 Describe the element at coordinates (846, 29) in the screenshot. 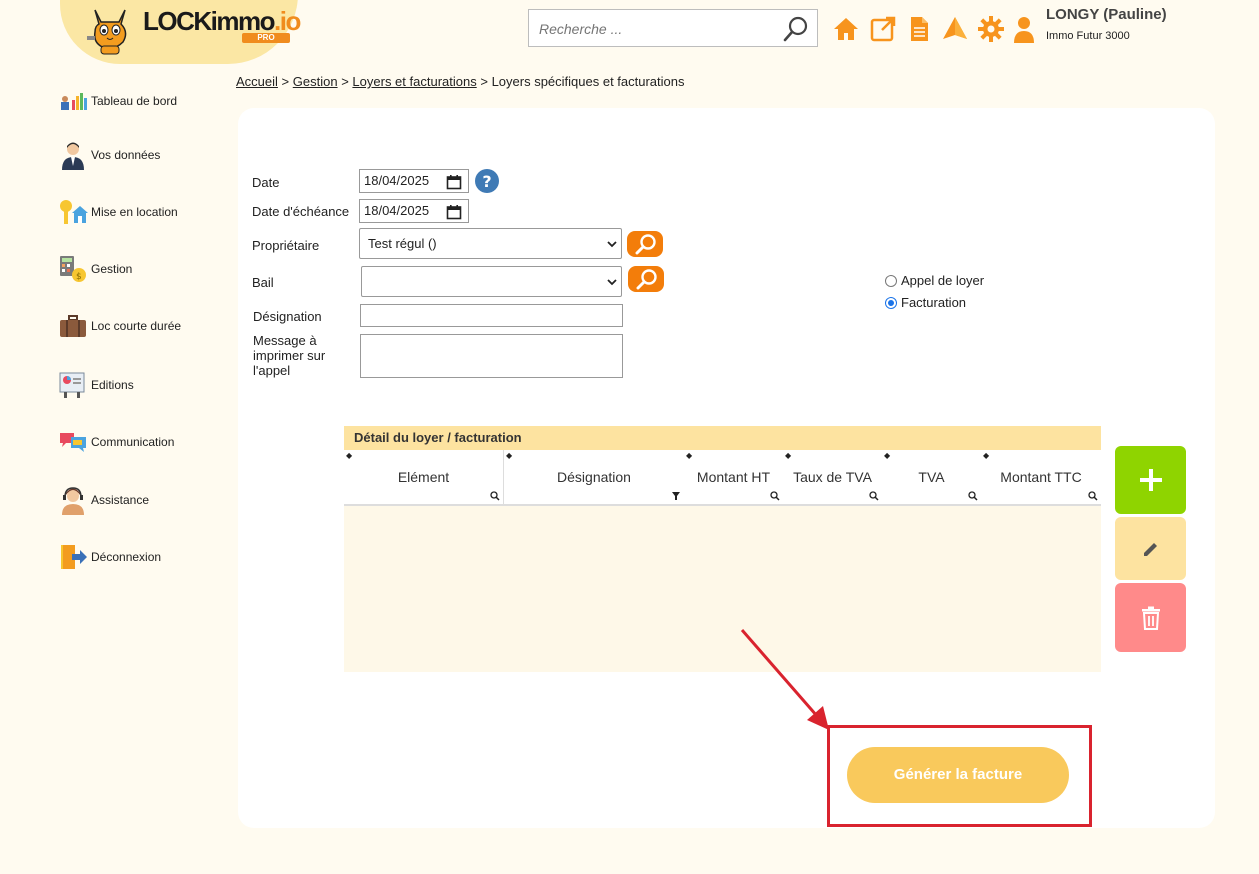

I see `home-icon` at that location.